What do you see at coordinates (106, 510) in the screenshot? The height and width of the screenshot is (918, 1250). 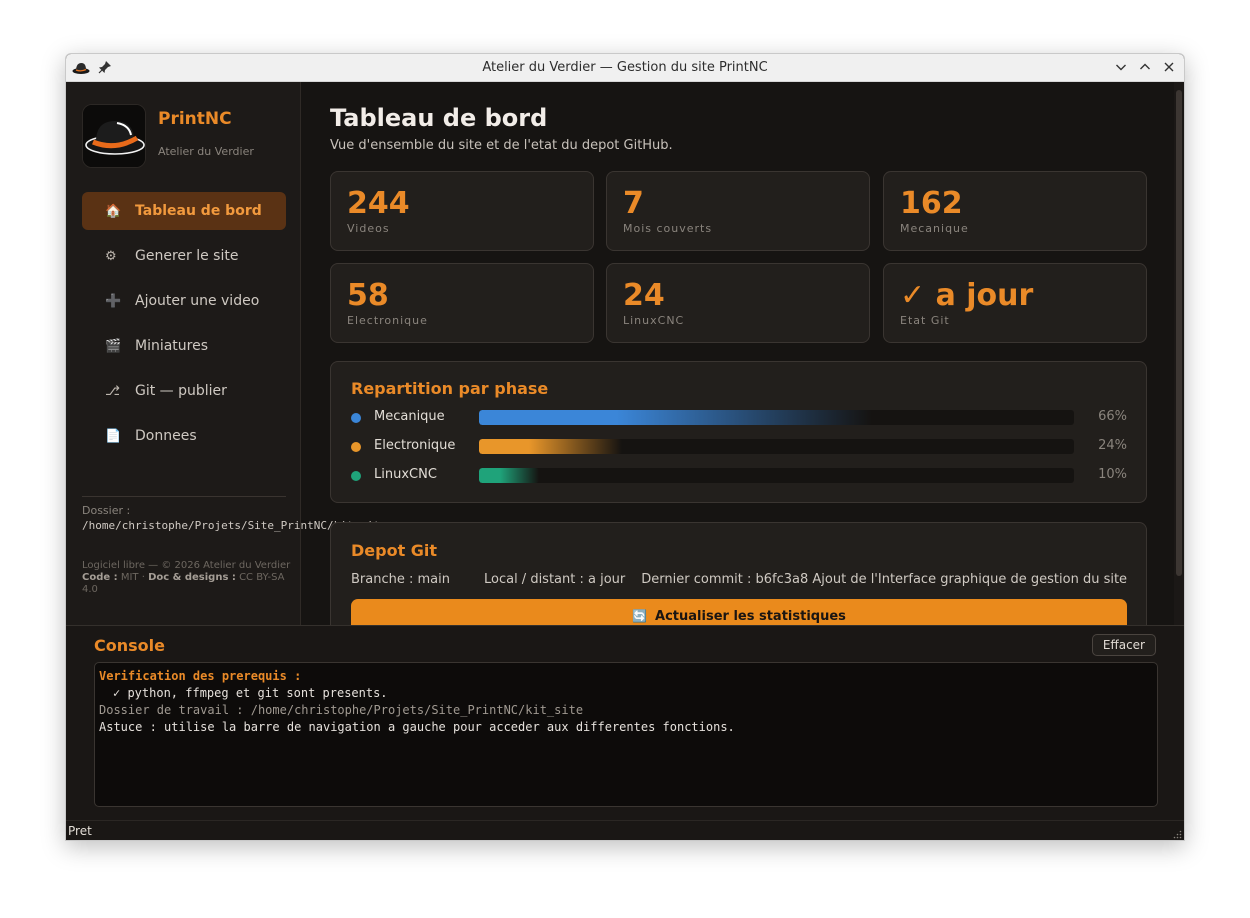 I see `folder-label: Dossier :` at bounding box center [106, 510].